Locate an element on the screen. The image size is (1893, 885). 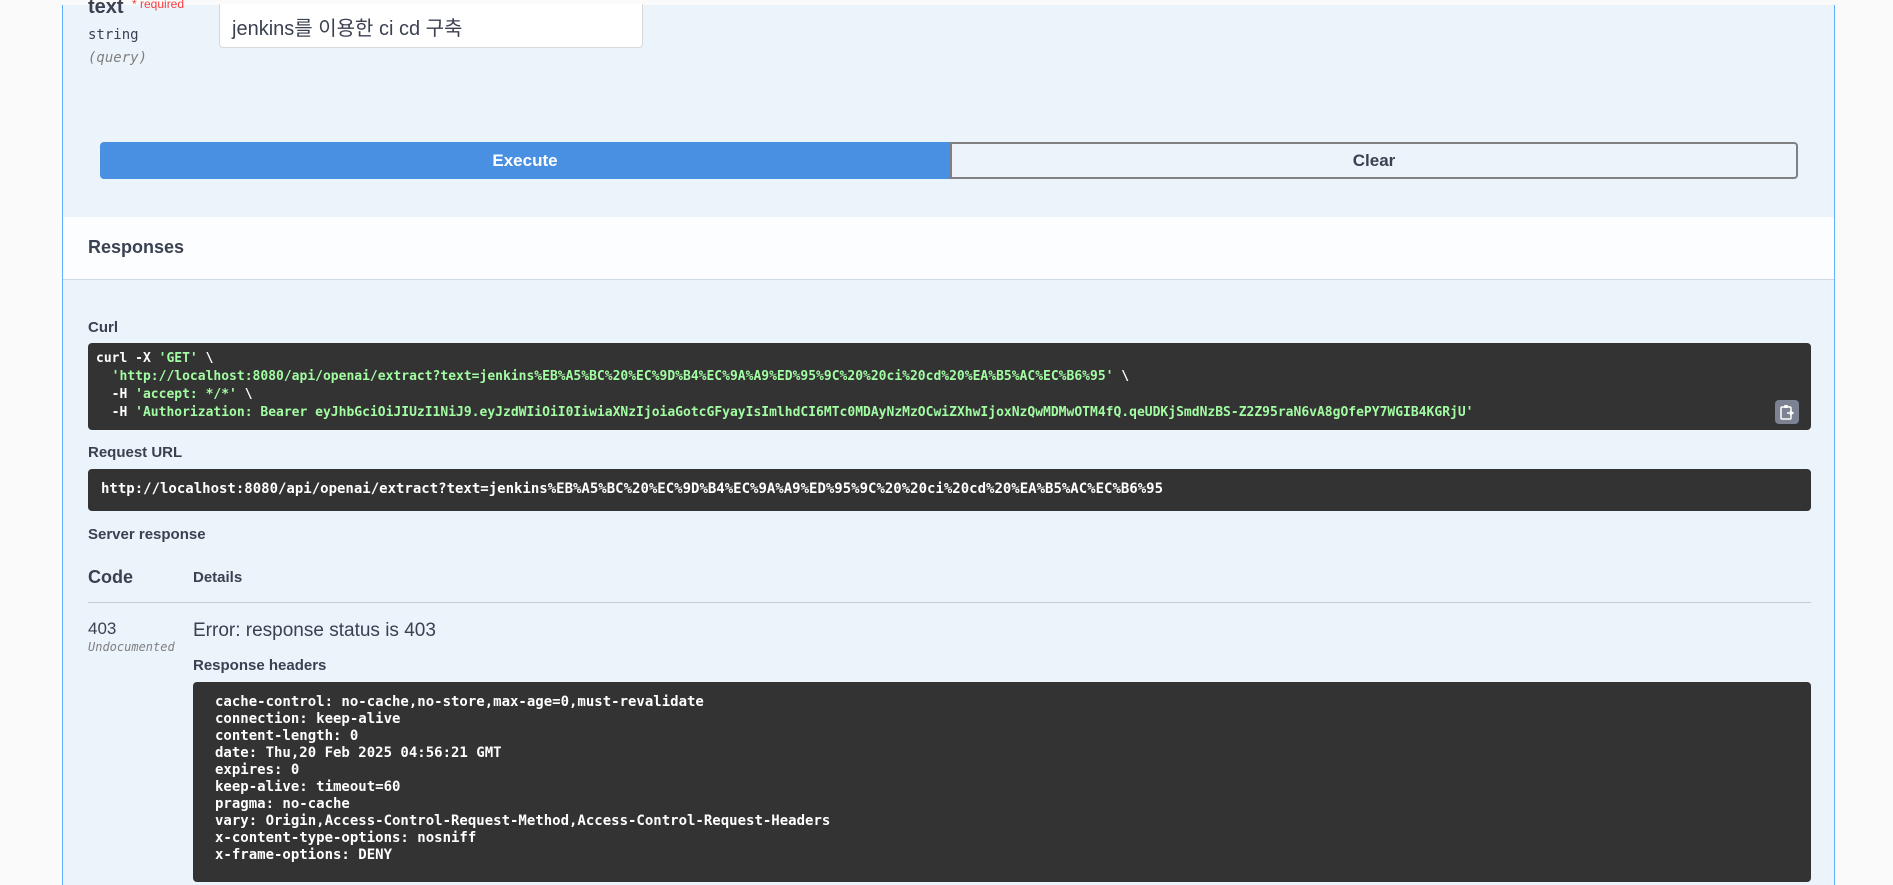
undocumented-label: Undocumented is located at coordinates (131, 647).